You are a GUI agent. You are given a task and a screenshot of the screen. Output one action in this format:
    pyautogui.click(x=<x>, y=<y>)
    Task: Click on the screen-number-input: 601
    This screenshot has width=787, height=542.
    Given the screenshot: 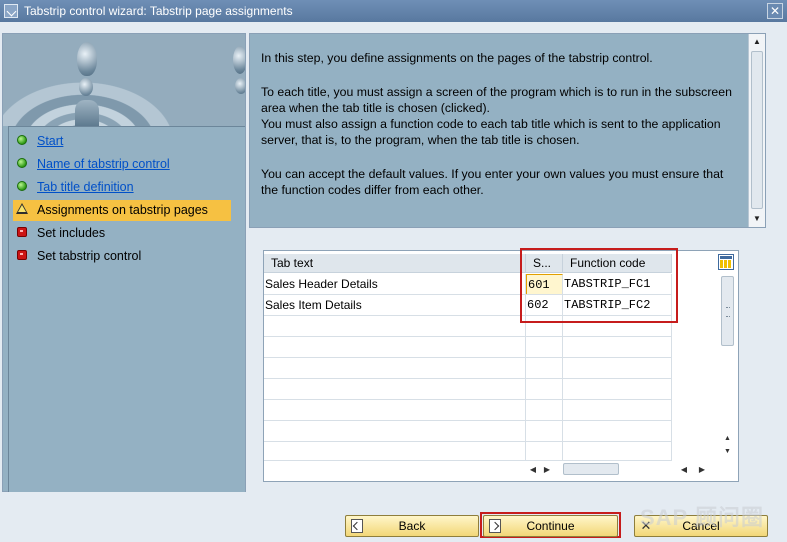 What is the action you would take?
    pyautogui.click(x=544, y=284)
    